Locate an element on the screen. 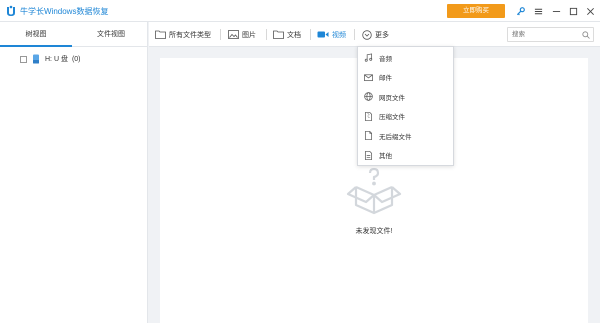 The height and width of the screenshot is (323, 600). search-box is located at coordinates (550, 34).